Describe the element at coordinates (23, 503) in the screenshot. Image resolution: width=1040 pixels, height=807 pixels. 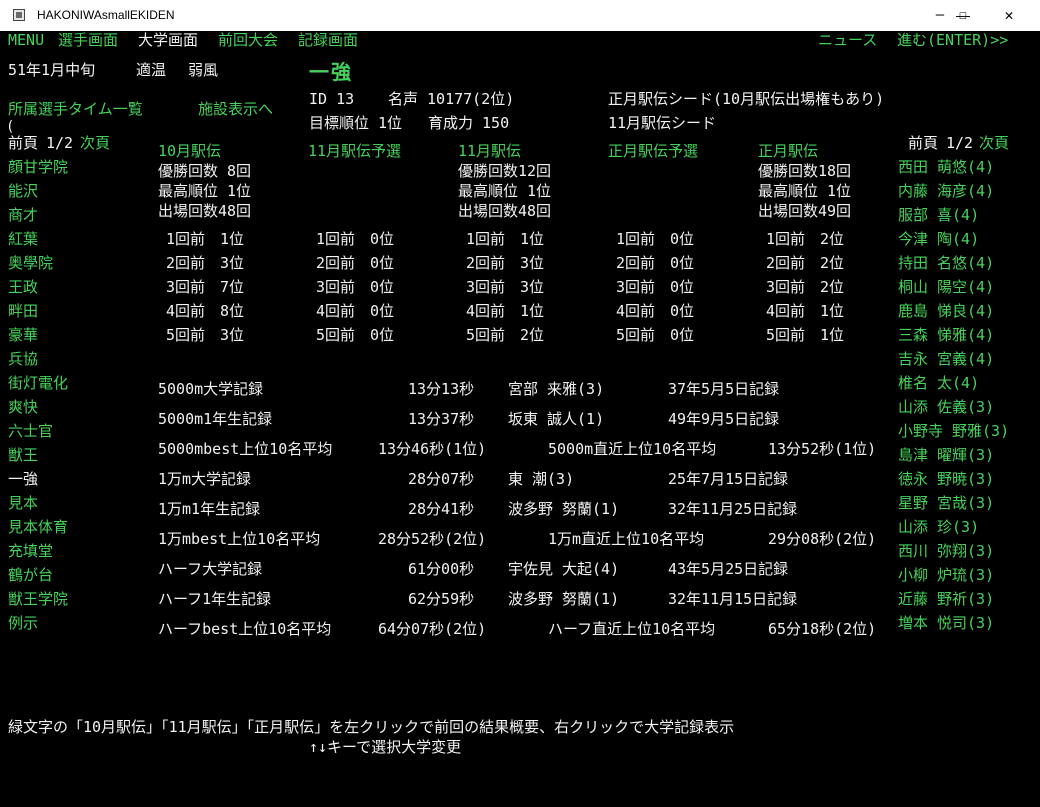
I see `university-list-item: 見本` at that location.